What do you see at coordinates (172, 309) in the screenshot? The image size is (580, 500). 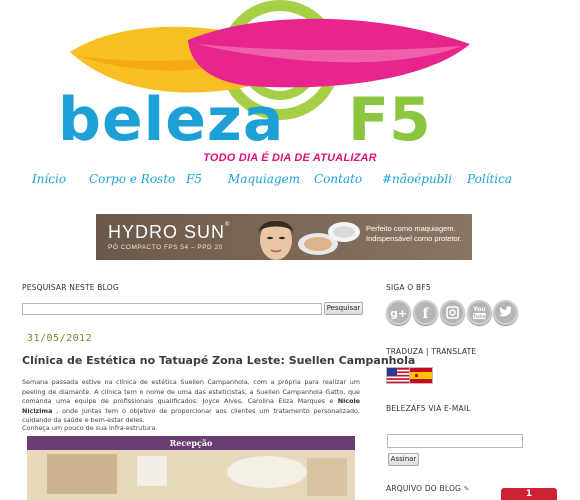 I see `search-input` at bounding box center [172, 309].